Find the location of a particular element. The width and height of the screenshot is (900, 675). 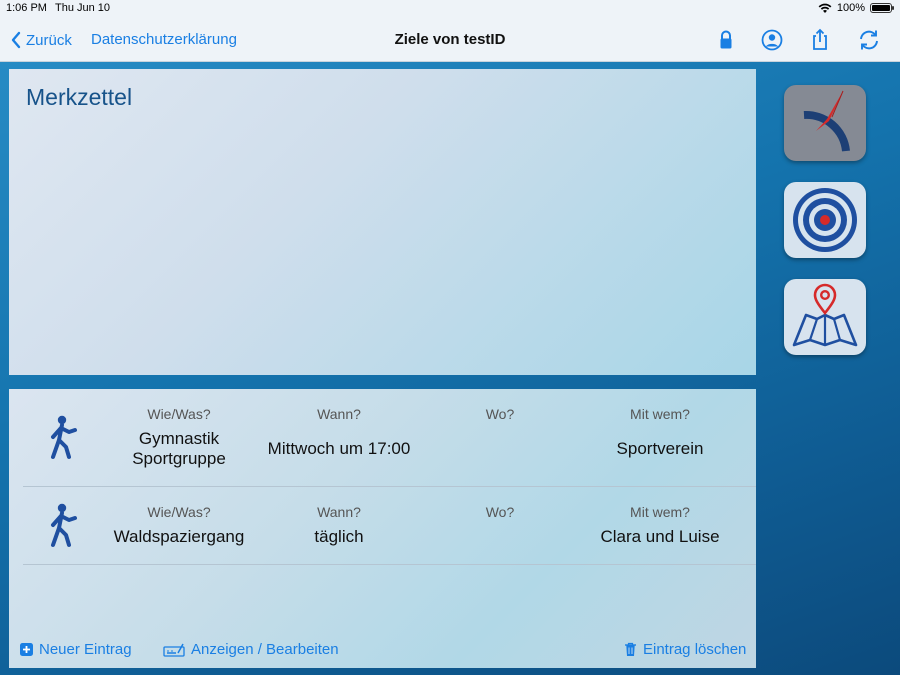

map-pin-app-icon is located at coordinates (825, 315).